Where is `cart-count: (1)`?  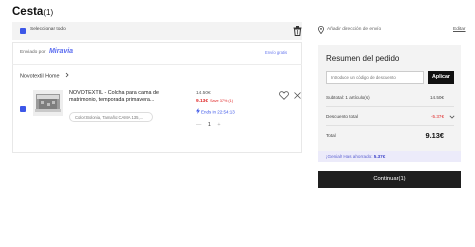
cart-count: (1) is located at coordinates (48, 12).